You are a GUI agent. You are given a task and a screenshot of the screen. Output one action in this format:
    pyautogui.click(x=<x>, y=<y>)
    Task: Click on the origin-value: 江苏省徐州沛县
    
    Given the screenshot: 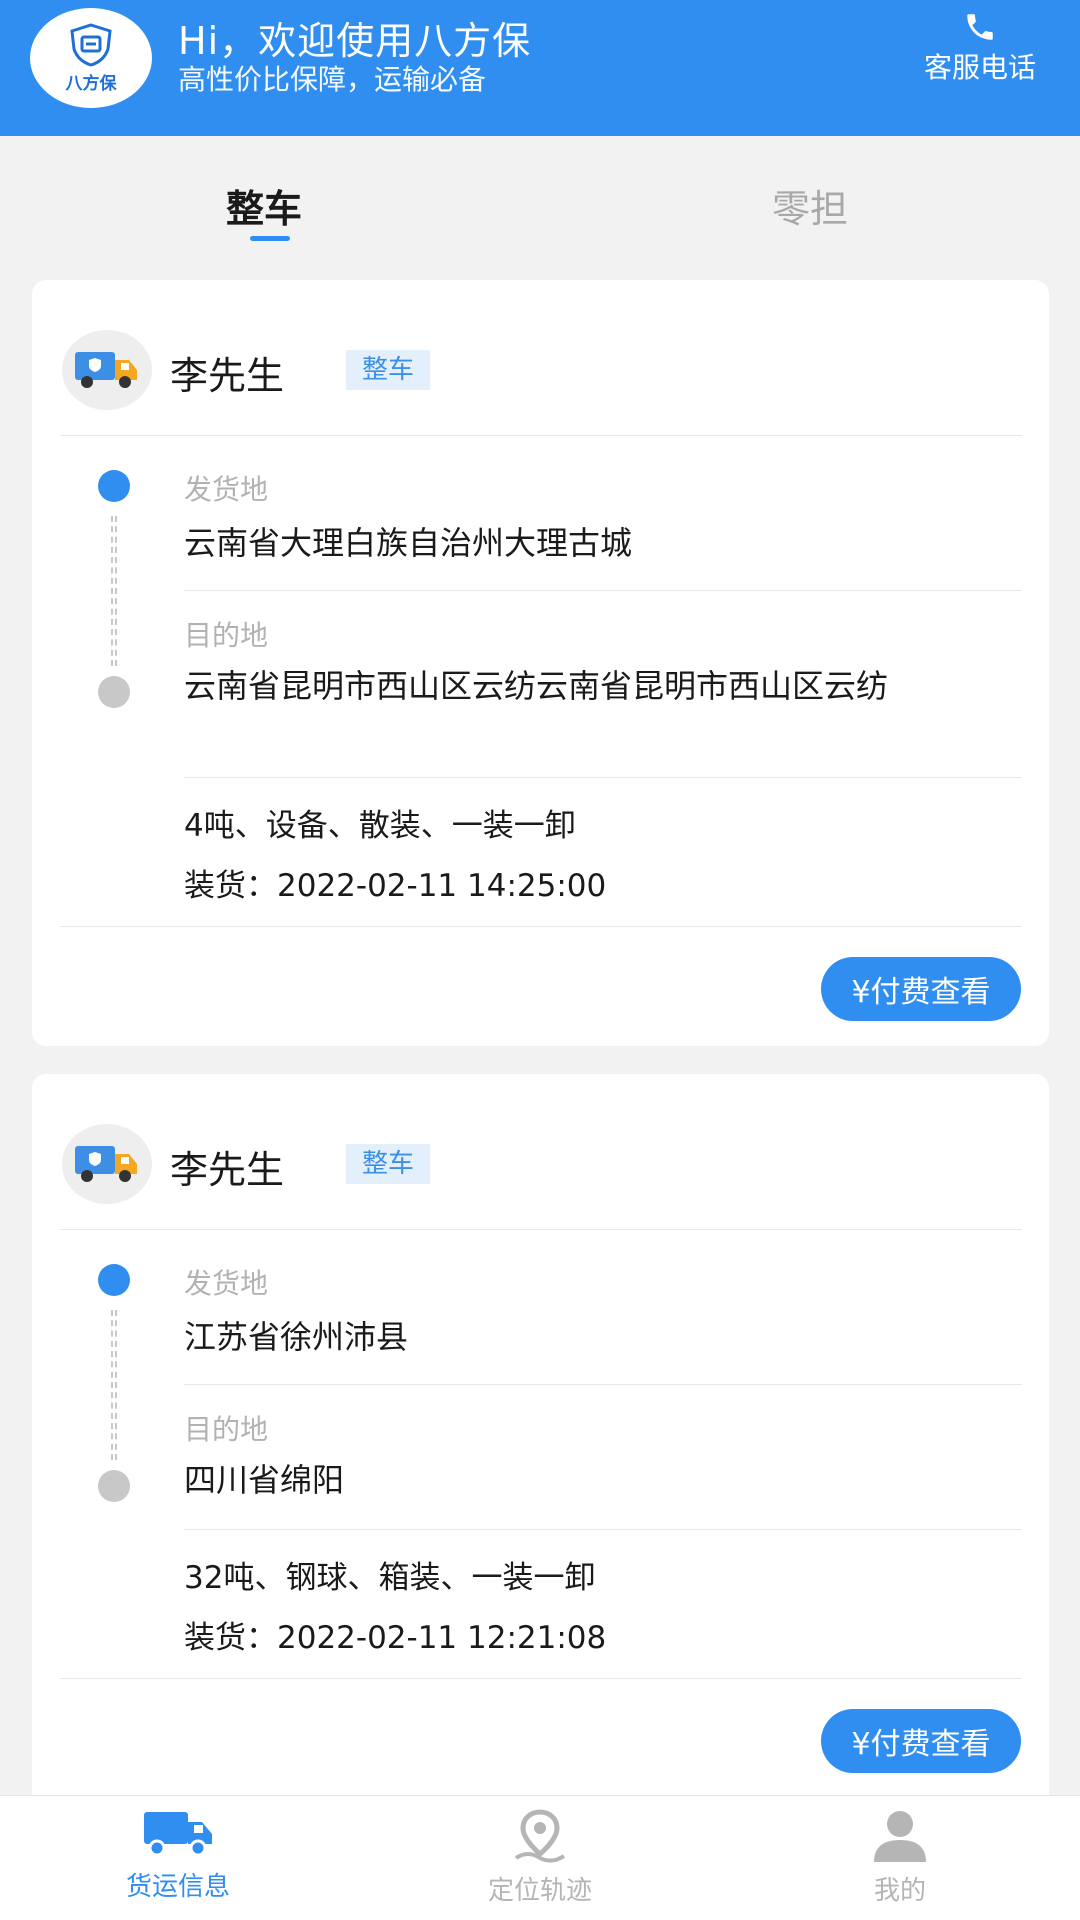 What is the action you would take?
    pyautogui.click(x=296, y=1337)
    